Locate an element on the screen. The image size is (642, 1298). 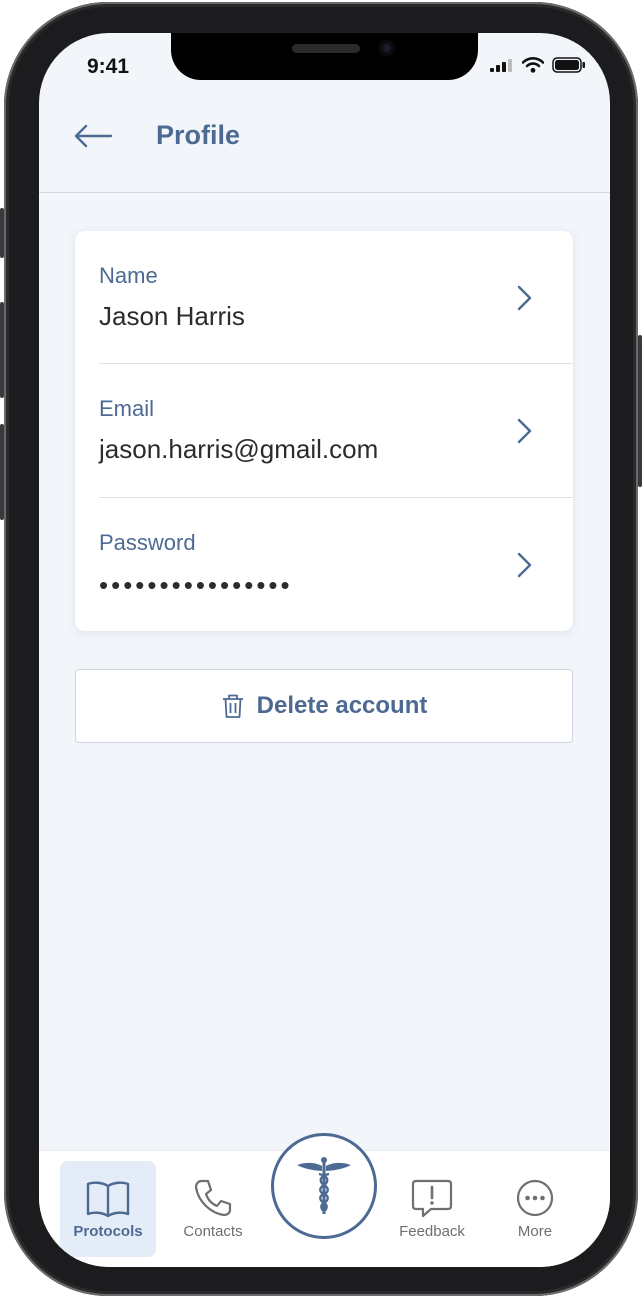
mute-switch is located at coordinates (2, 233).